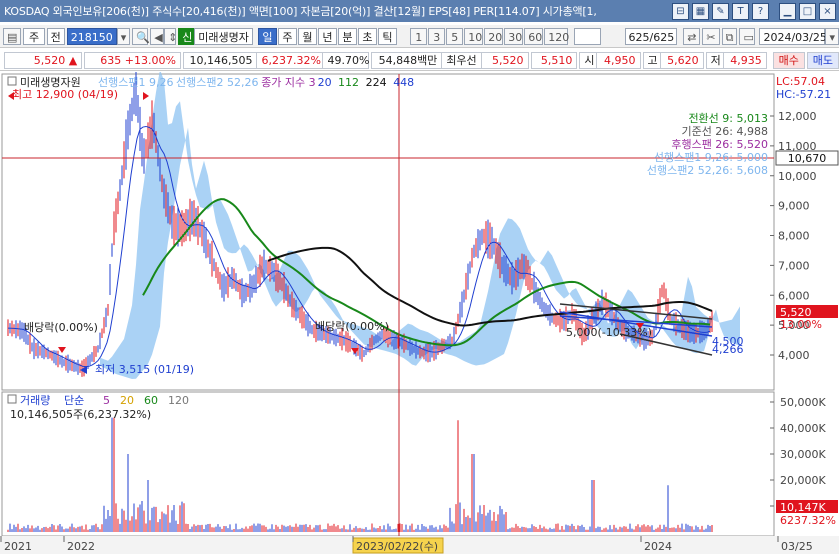  I want to click on period-tab-2: 월, so click(307, 36).